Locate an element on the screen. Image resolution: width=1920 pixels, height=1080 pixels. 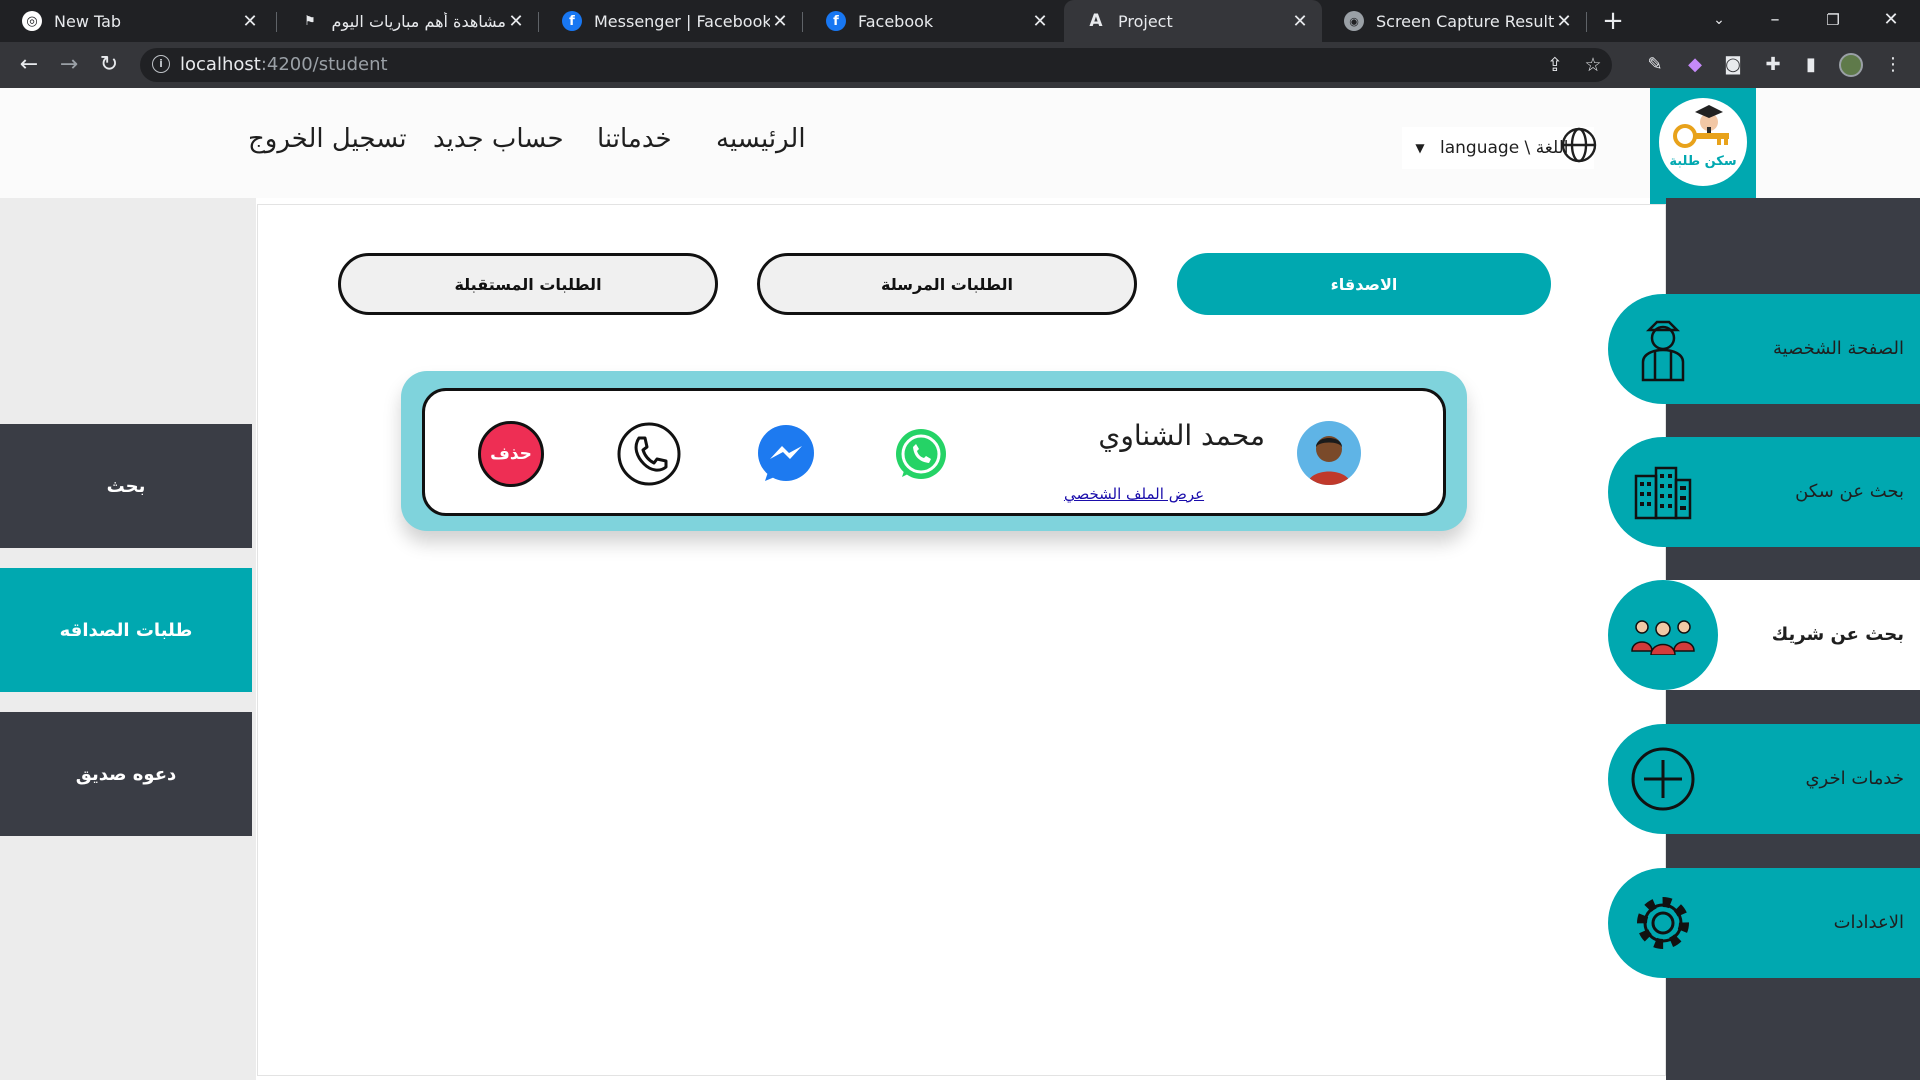
site-logo: سكن طلبة is located at coordinates (1703, 142).